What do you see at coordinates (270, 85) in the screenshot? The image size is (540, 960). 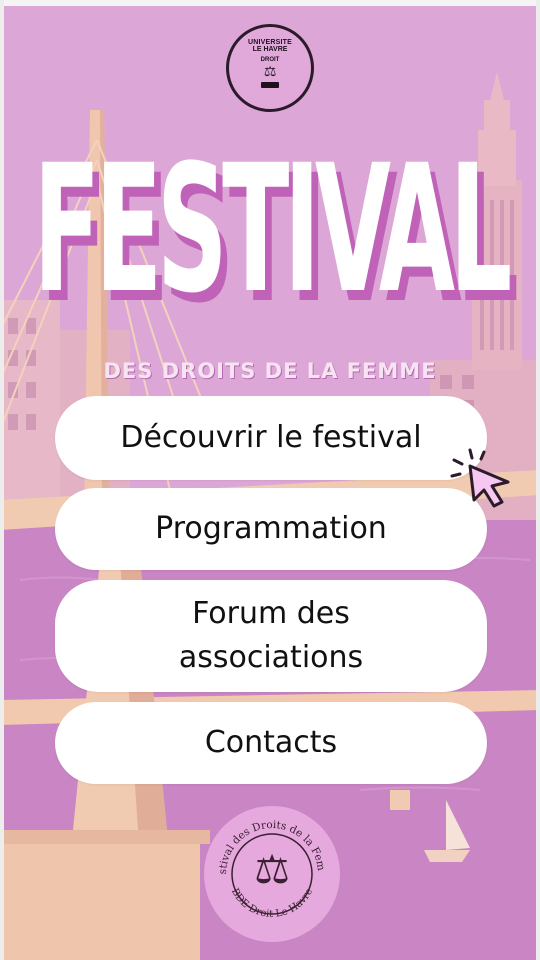 I see `seal-banner` at bounding box center [270, 85].